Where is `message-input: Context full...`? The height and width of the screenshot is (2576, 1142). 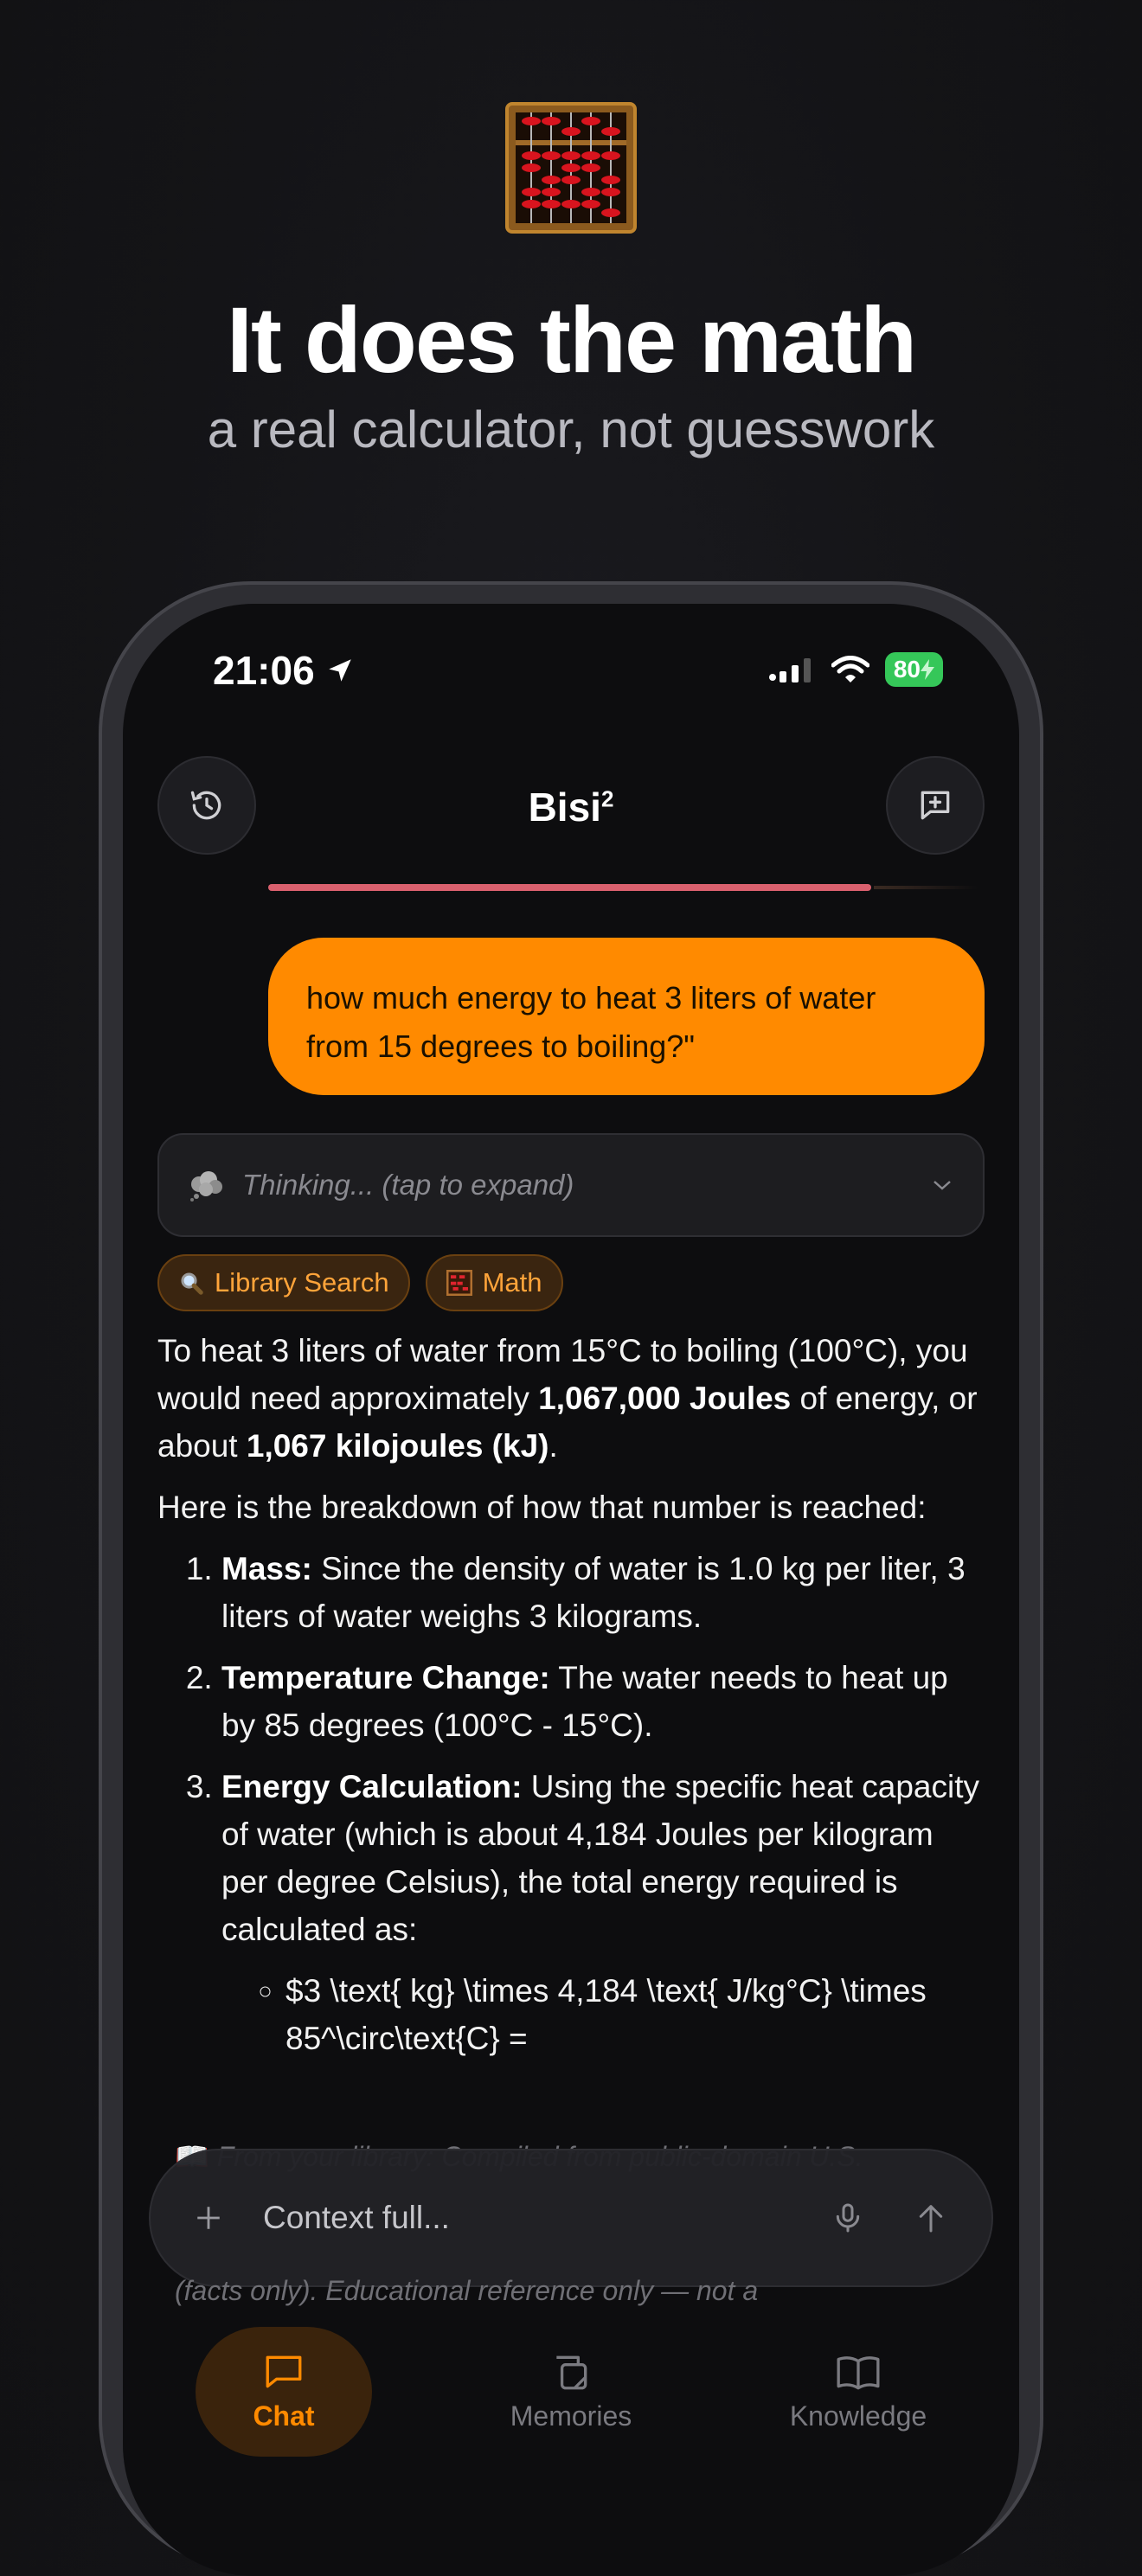 message-input: Context full... is located at coordinates (547, 2218).